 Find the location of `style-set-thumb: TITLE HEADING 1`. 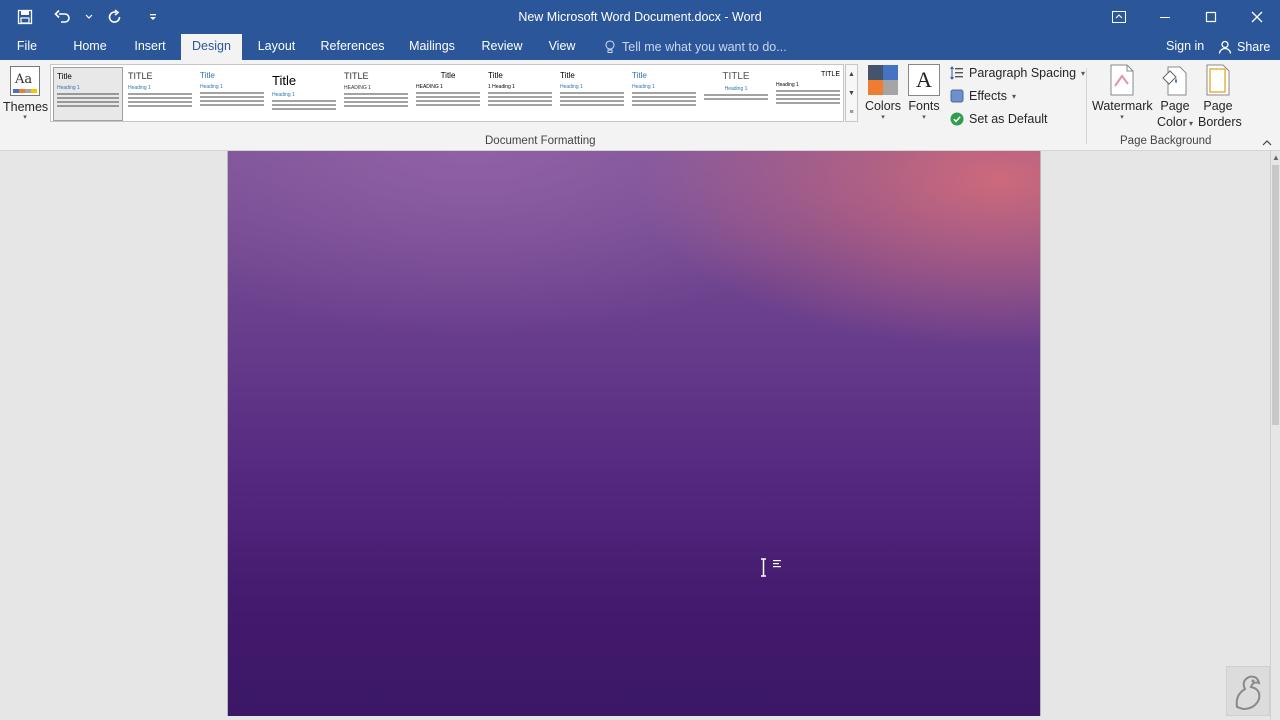

style-set-thumb: TITLE HEADING 1 is located at coordinates (376, 94).